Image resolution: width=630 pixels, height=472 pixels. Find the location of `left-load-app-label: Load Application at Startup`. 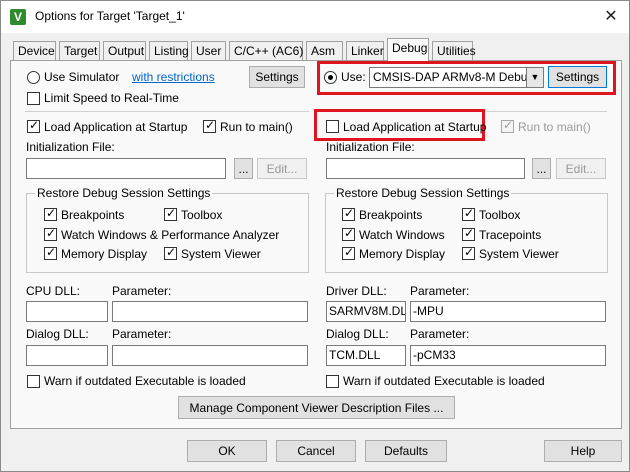

left-load-app-label: Load Application at Startup is located at coordinates (116, 127).